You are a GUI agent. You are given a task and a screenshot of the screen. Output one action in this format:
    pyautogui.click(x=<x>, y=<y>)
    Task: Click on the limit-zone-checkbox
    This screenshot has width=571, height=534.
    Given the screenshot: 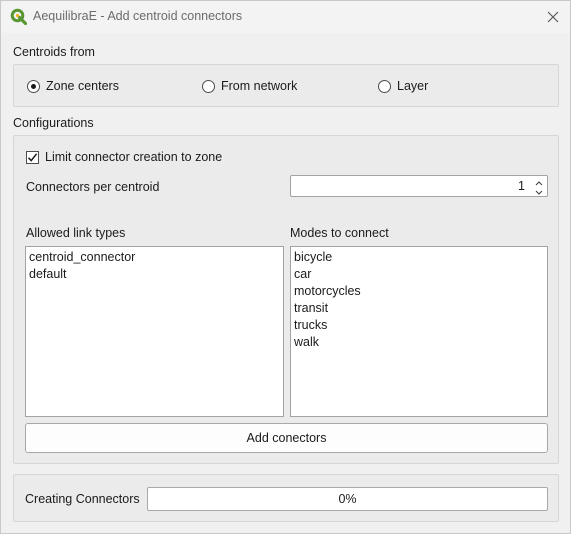 What is the action you would take?
    pyautogui.click(x=32, y=157)
    